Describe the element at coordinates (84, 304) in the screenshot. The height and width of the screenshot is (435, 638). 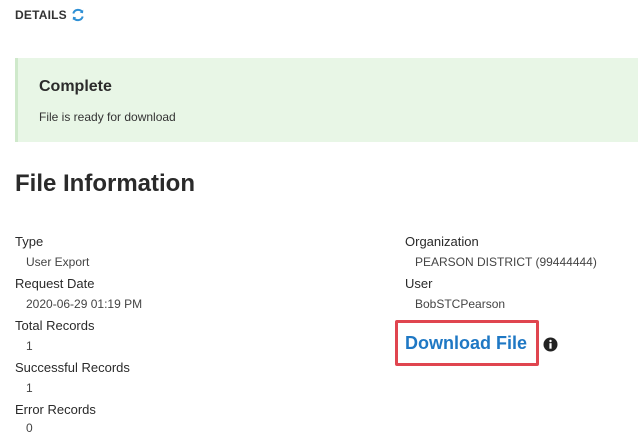
I see `request-date-value: 2020-06-29 01:19 PM` at that location.